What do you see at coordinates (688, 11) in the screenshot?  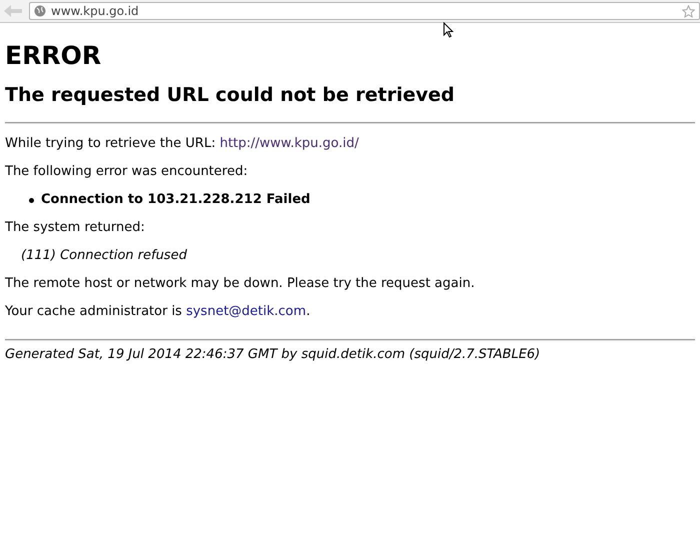 I see `star-icon` at bounding box center [688, 11].